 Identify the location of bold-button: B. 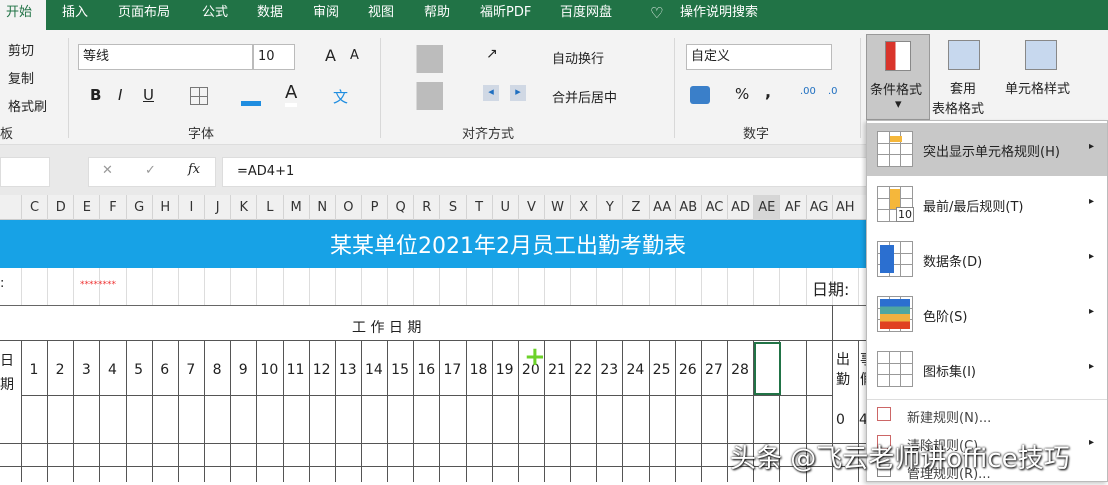
(95, 95).